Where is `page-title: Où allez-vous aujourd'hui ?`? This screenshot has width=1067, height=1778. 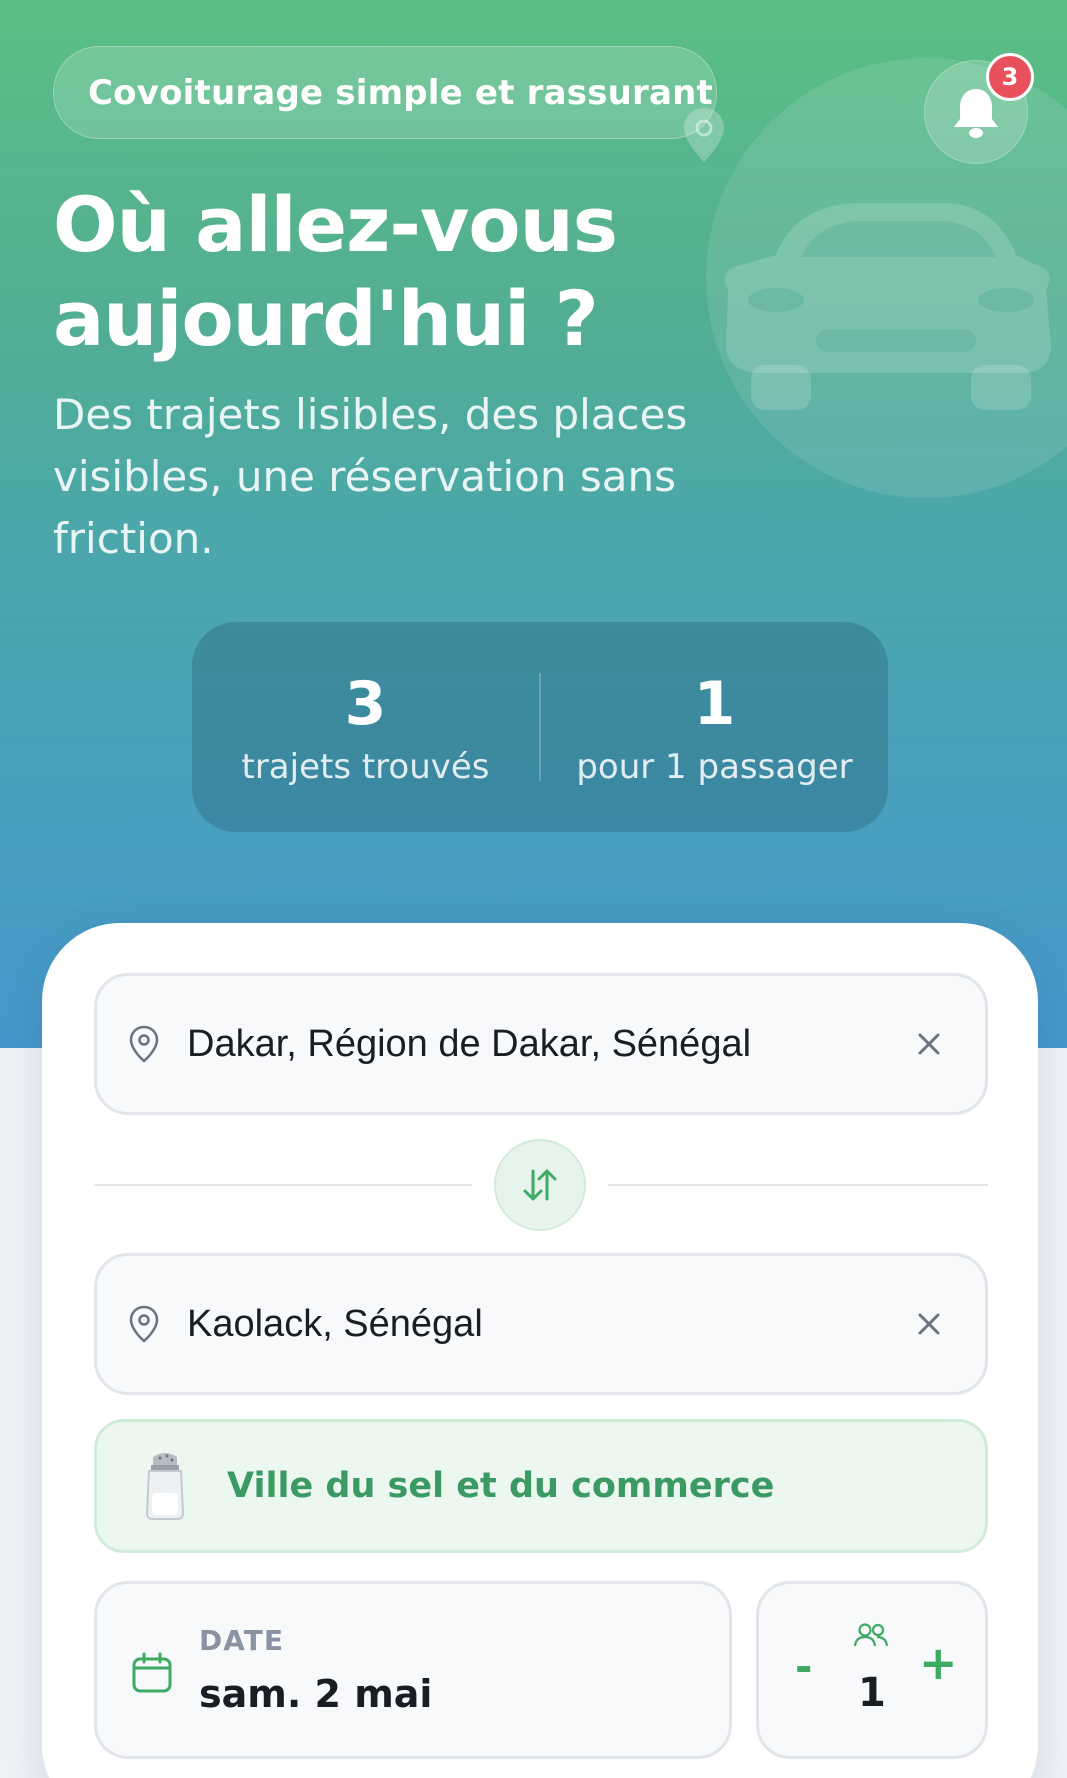
page-title: Où allez-vous aujourd'hui ? is located at coordinates (393, 272).